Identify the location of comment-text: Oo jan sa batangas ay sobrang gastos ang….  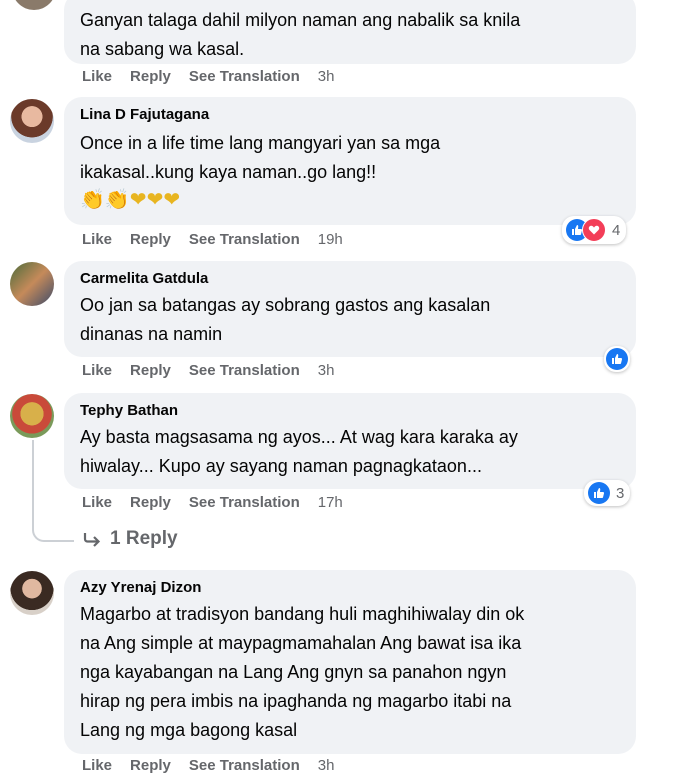
(285, 319).